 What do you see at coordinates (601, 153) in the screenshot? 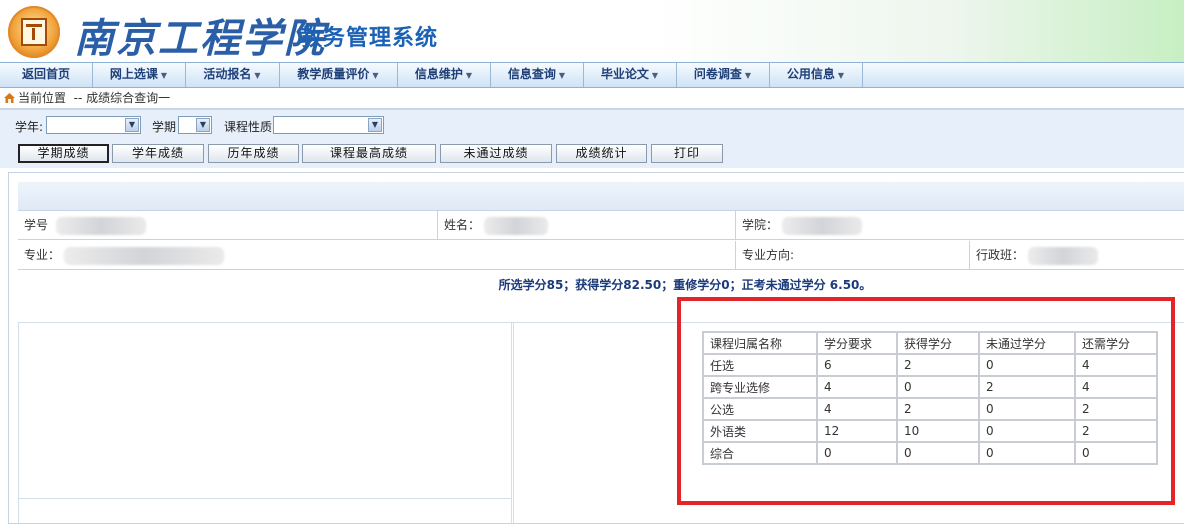
I see `grade-statistics-button: 成绩统计` at bounding box center [601, 153].